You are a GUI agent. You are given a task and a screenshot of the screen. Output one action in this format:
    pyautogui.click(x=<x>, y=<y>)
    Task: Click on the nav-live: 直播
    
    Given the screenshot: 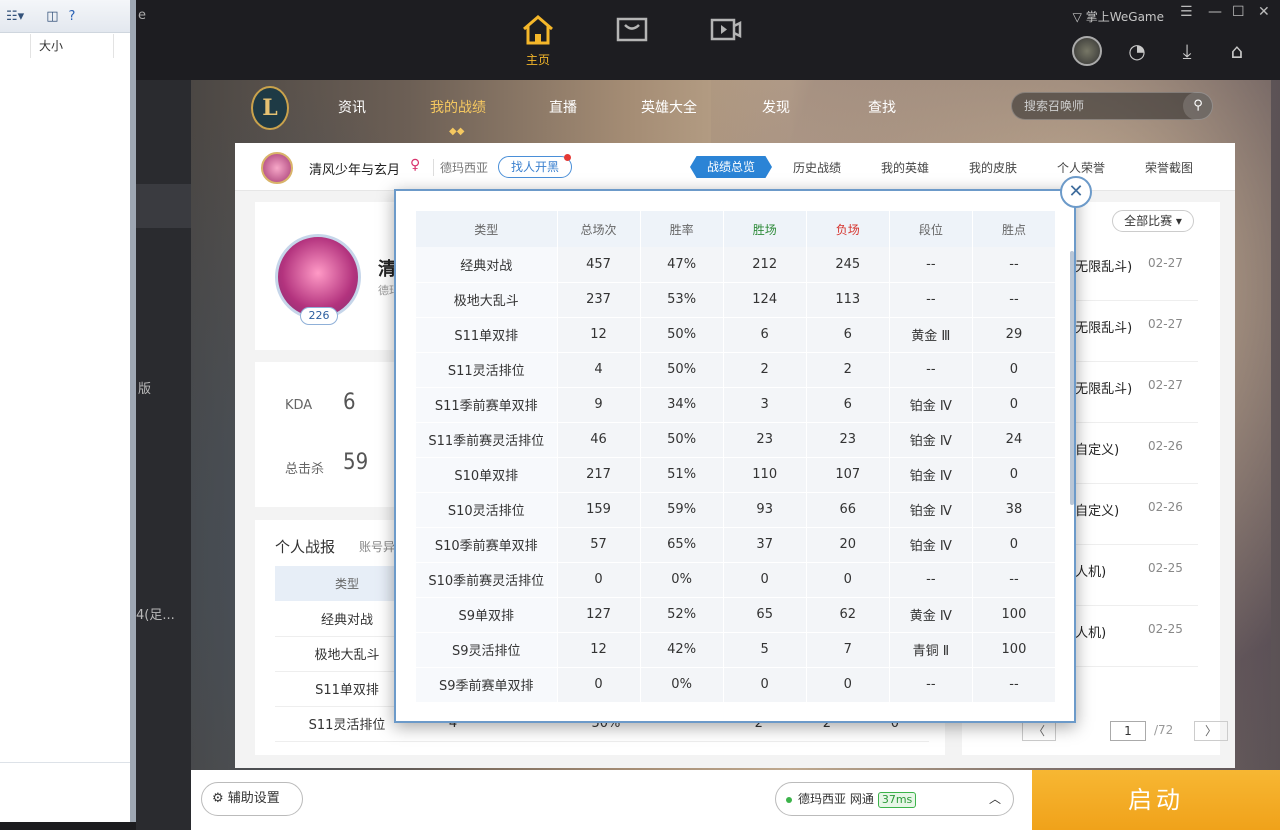 What is the action you would take?
    pyautogui.click(x=563, y=107)
    